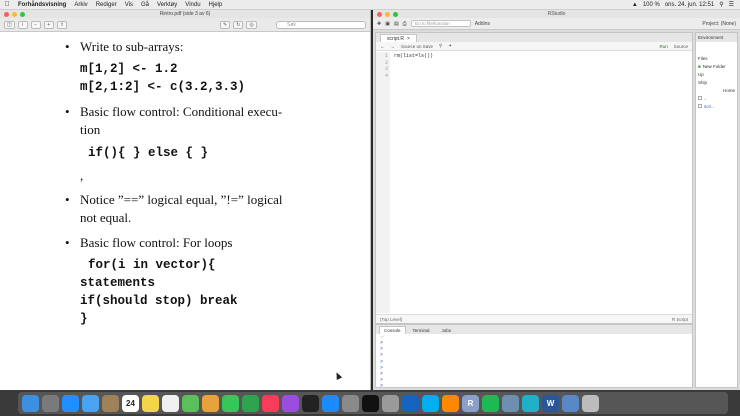 Image resolution: width=740 pixels, height=416 pixels. What do you see at coordinates (716, 66) in the screenshot?
I see `new-folder-button: ■ New Folder` at bounding box center [716, 66].